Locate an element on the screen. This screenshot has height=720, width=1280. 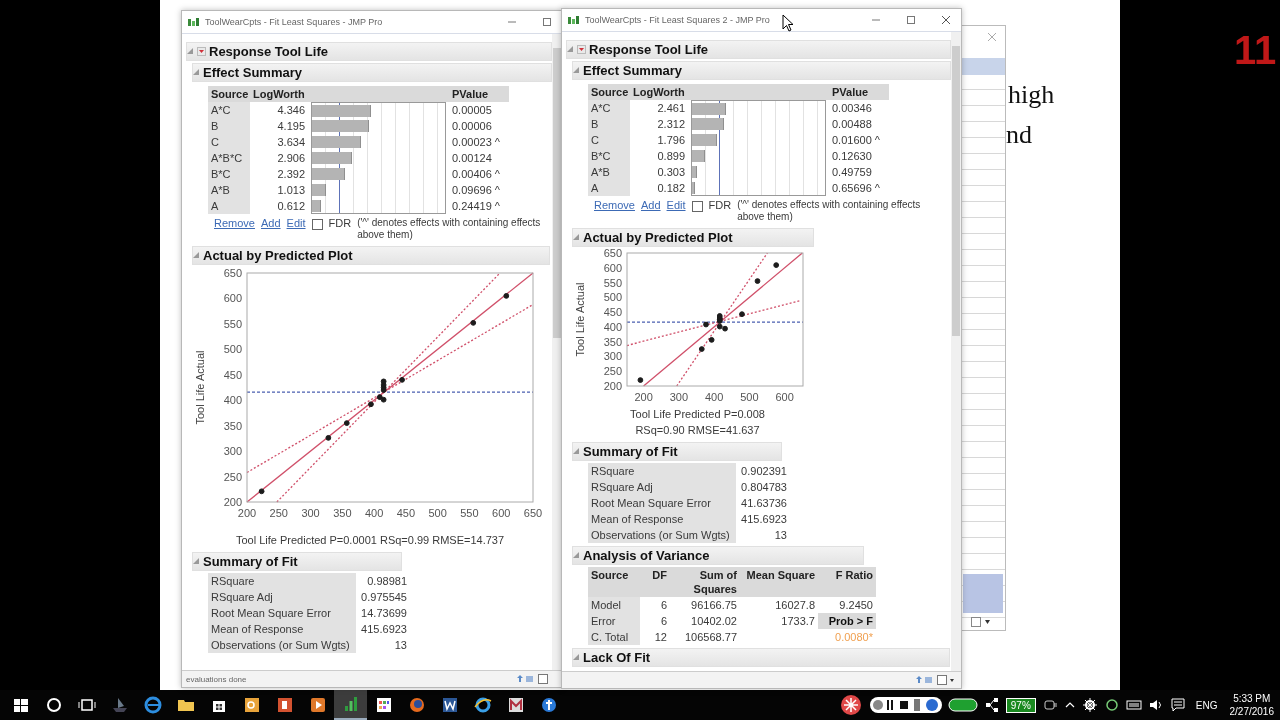
section-title: Lack Of Fit is located at coordinates (617, 657).